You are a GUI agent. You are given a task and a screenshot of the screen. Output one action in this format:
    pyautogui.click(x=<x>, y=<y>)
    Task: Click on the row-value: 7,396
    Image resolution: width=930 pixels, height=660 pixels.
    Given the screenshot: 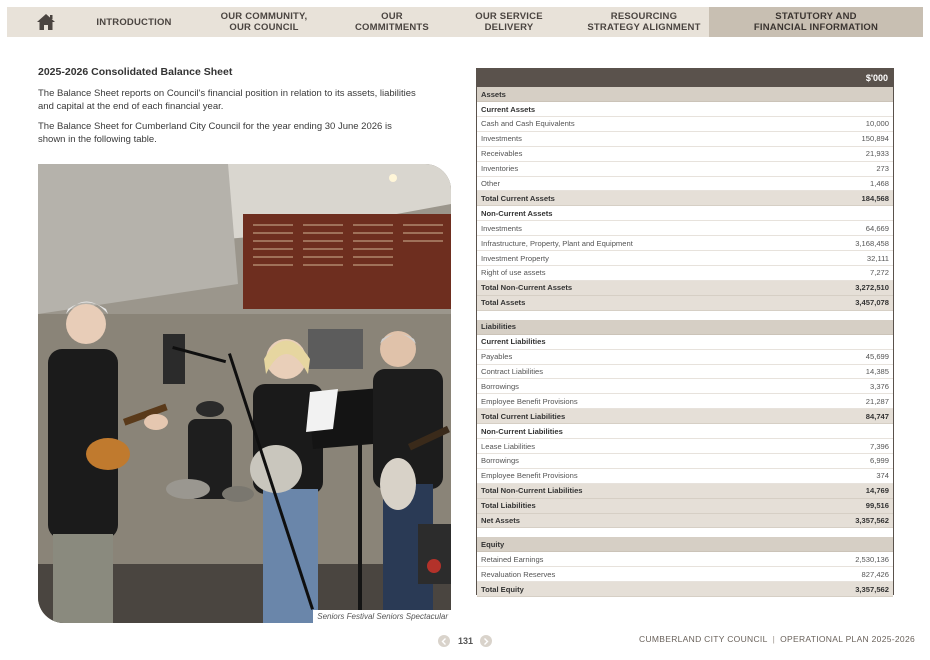 What is the action you would take?
    pyautogui.click(x=879, y=446)
    